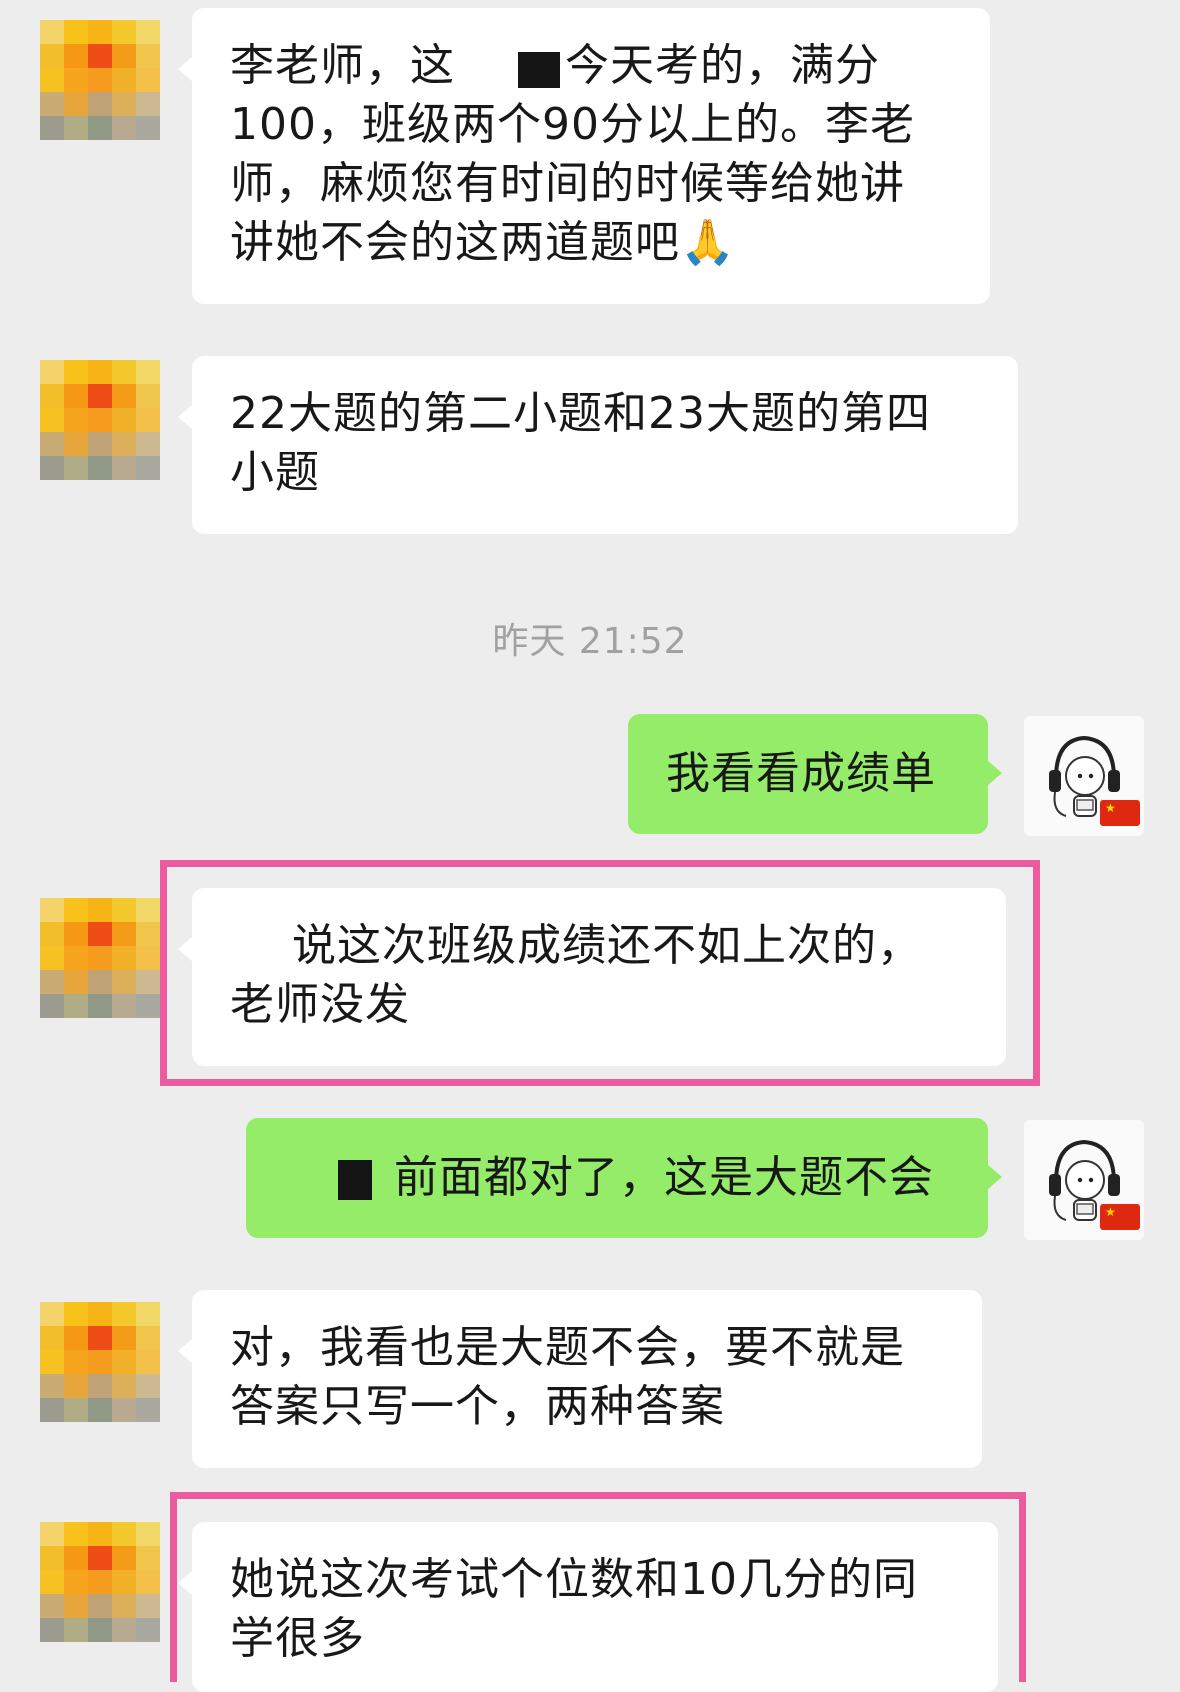 This screenshot has width=1180, height=1692. What do you see at coordinates (598, 445) in the screenshot?
I see `message-bubble-2: 22大题的第二小题和23大题的第四 小题` at bounding box center [598, 445].